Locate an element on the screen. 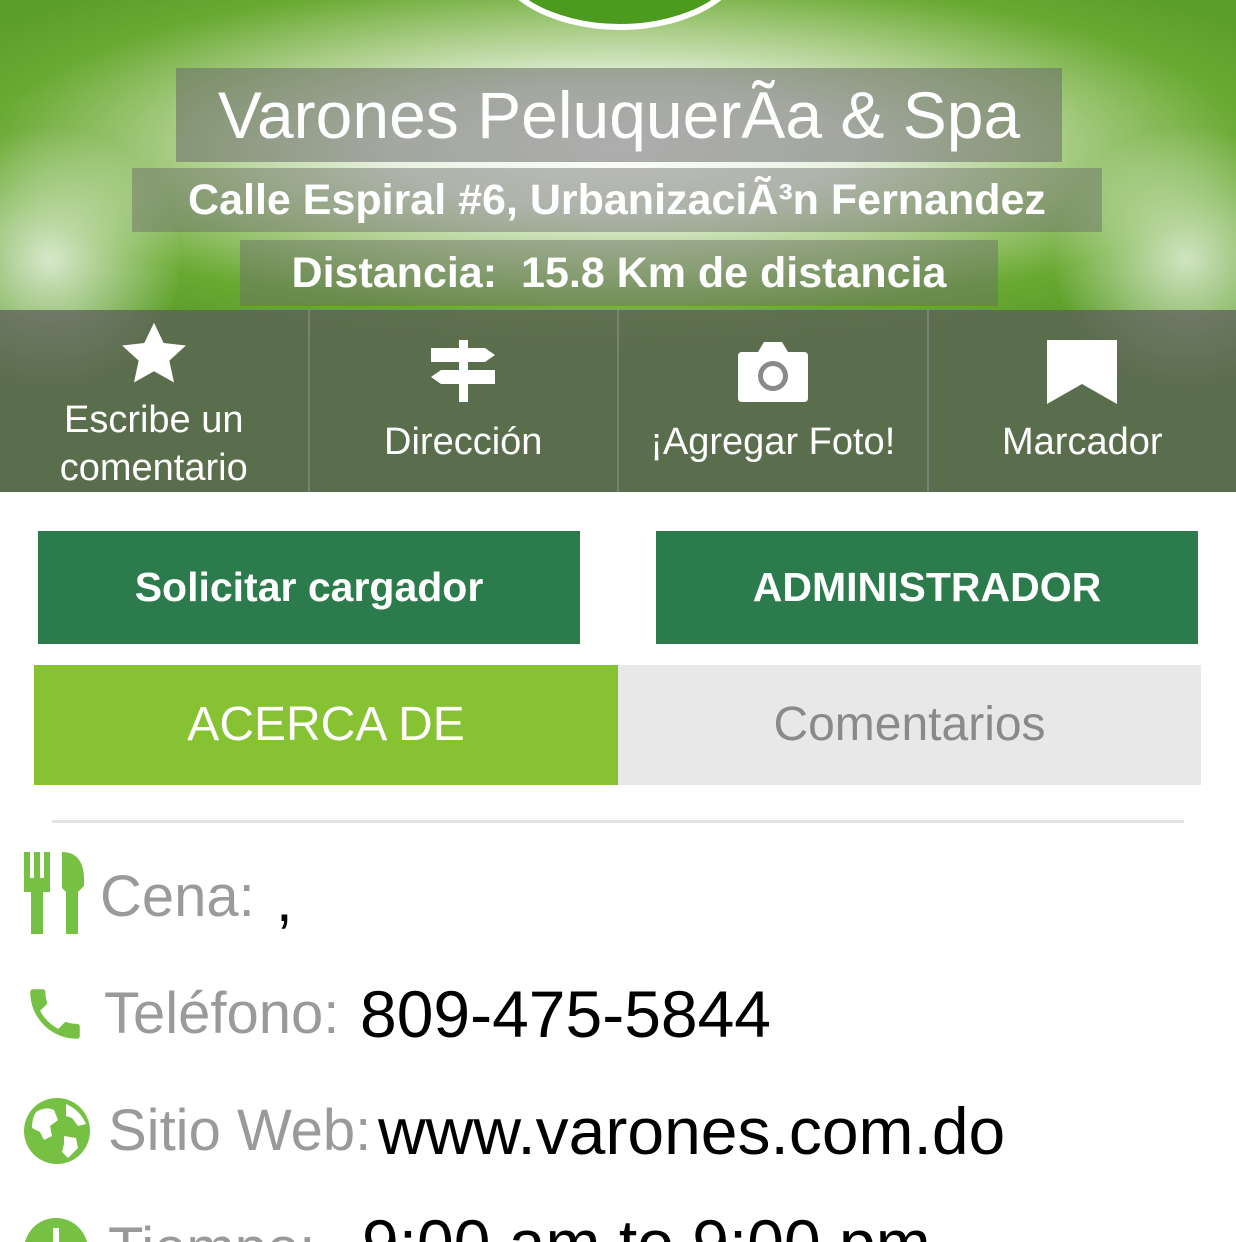 The width and height of the screenshot is (1236, 1242). tab-bar: ACERCA DE Comentarios is located at coordinates (617, 725).